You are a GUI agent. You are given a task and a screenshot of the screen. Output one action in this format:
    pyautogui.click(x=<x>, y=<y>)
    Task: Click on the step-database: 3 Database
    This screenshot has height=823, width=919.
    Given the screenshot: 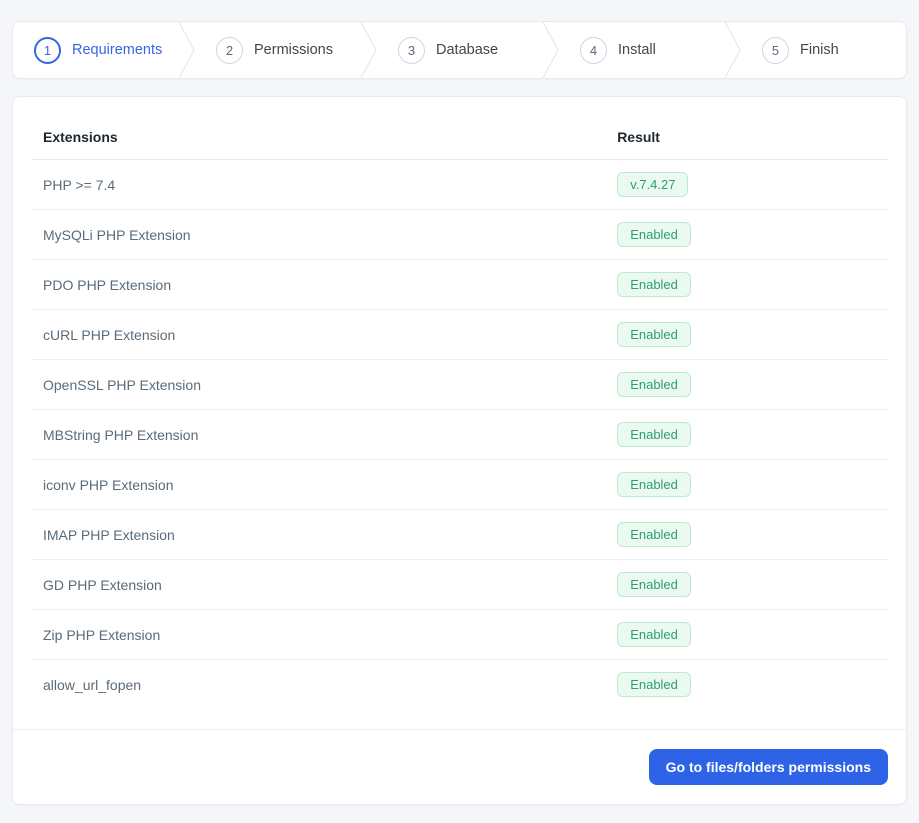 What is the action you would take?
    pyautogui.click(x=459, y=50)
    